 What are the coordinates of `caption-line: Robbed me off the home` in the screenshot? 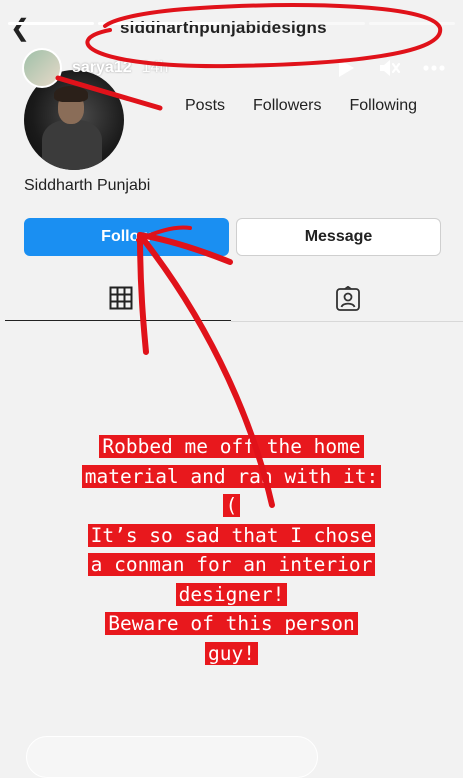 It's located at (231, 446).